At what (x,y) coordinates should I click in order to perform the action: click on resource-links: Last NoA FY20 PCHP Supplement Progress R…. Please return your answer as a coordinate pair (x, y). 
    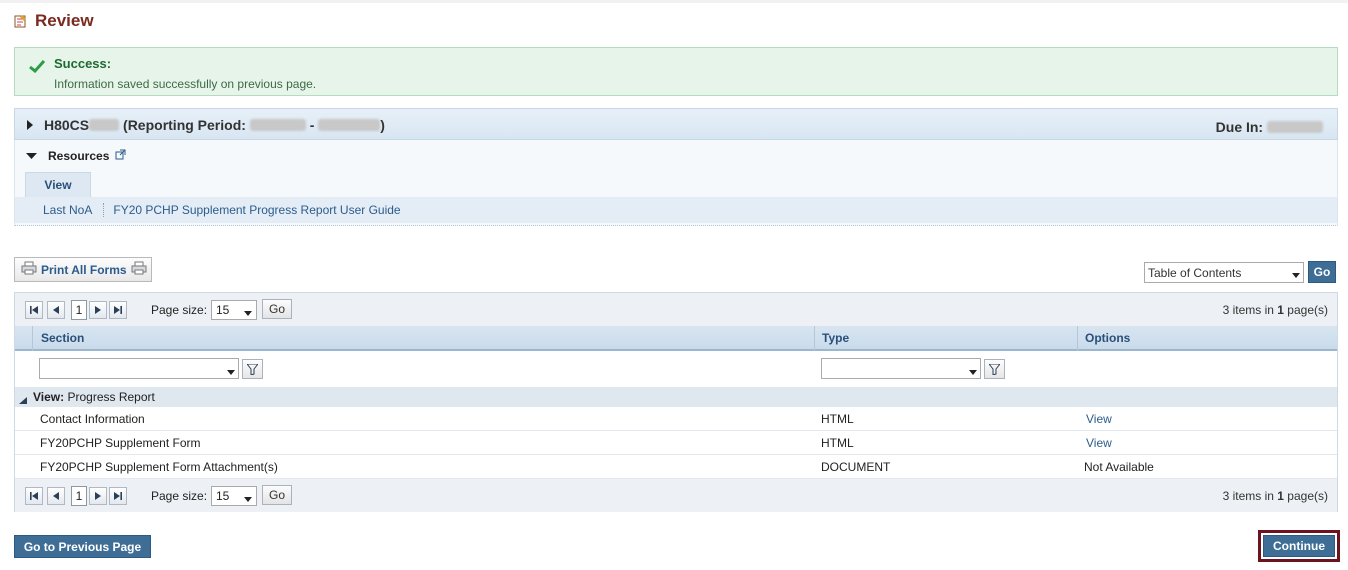
    Looking at the image, I should click on (676, 210).